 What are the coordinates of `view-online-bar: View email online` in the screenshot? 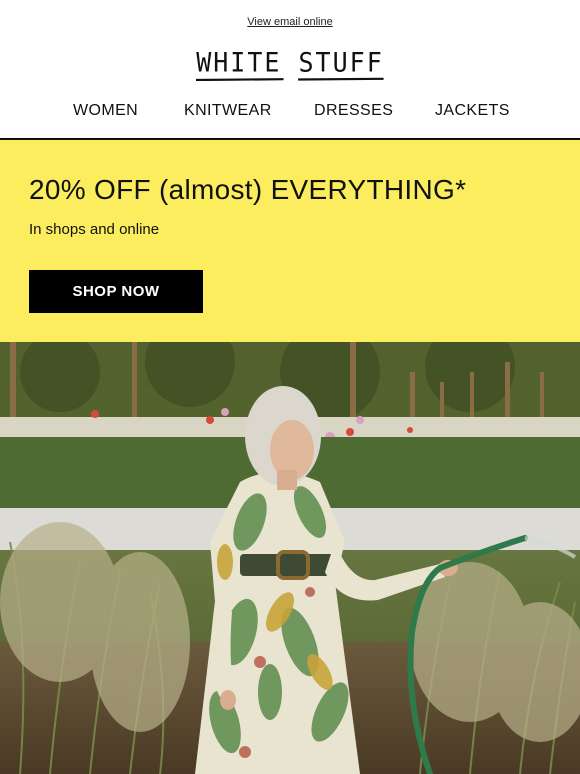 It's located at (290, 21).